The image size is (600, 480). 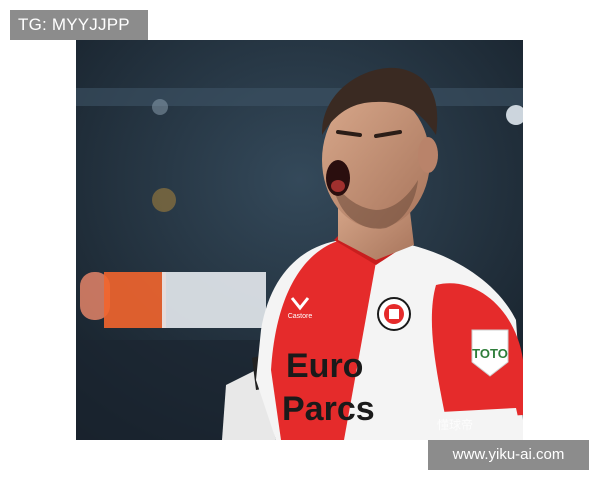 I want to click on sponsor-line2: Parcs, so click(x=328, y=409).